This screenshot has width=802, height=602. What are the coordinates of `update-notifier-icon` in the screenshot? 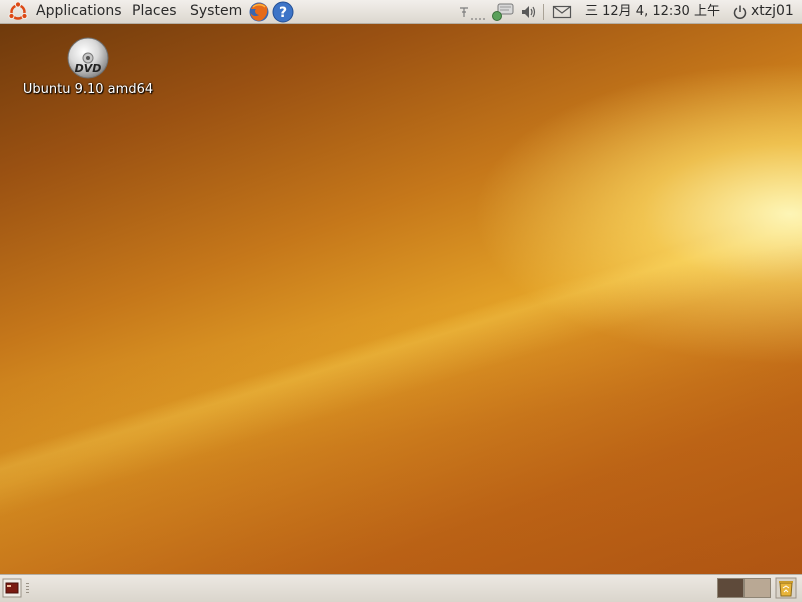 It's located at (503, 12).